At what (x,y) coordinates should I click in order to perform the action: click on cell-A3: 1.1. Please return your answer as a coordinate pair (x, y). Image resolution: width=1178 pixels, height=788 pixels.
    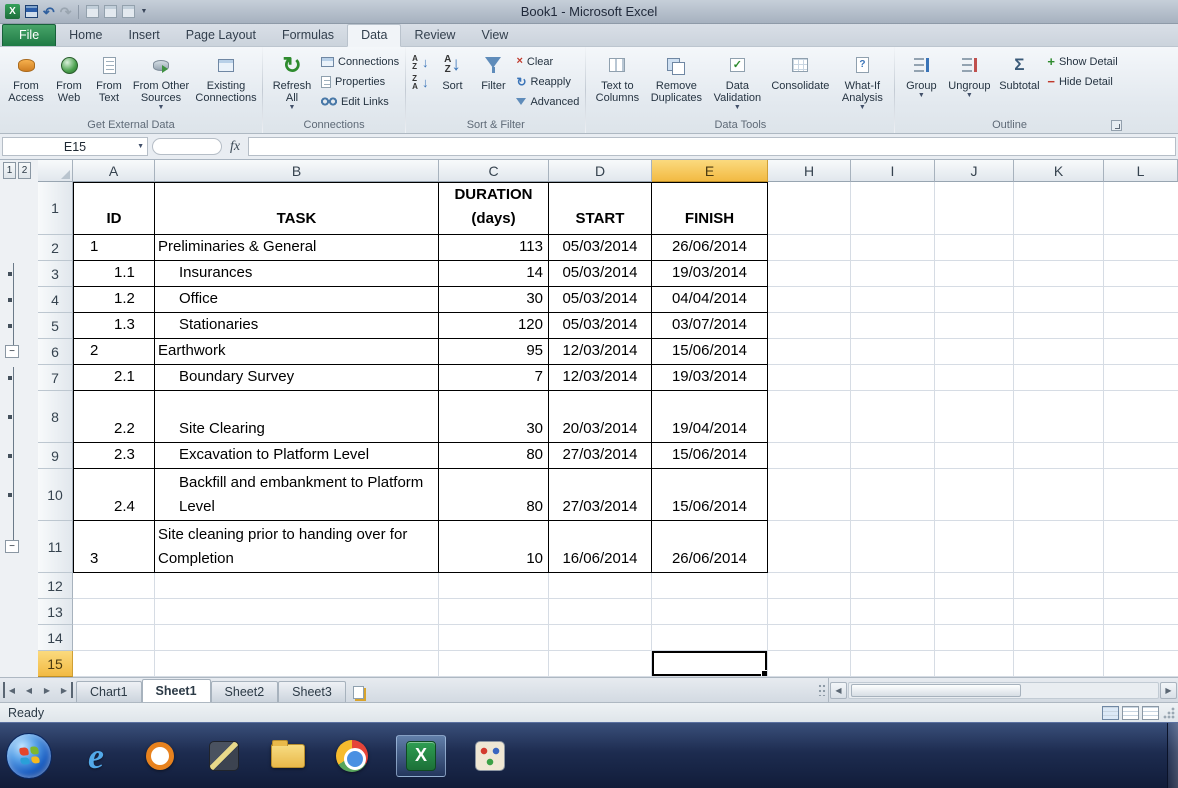
    Looking at the image, I should click on (114, 274).